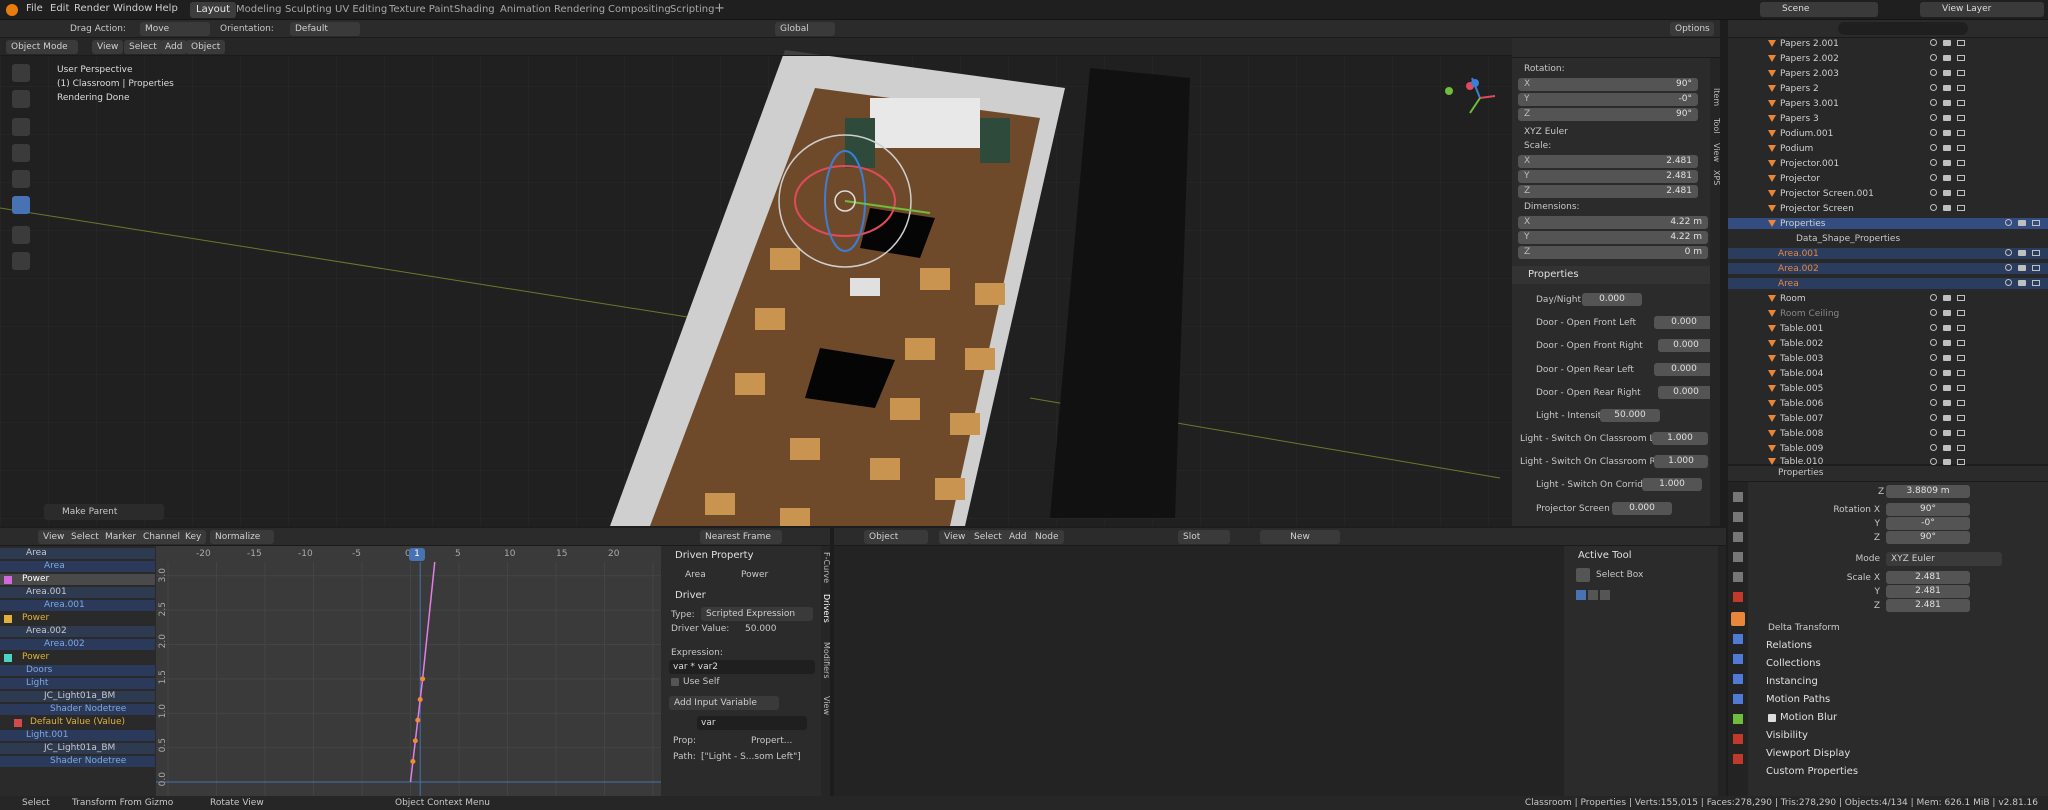 The image size is (2048, 810). What do you see at coordinates (988, 537) in the screenshot?
I see `node-menu-select: Select` at bounding box center [988, 537].